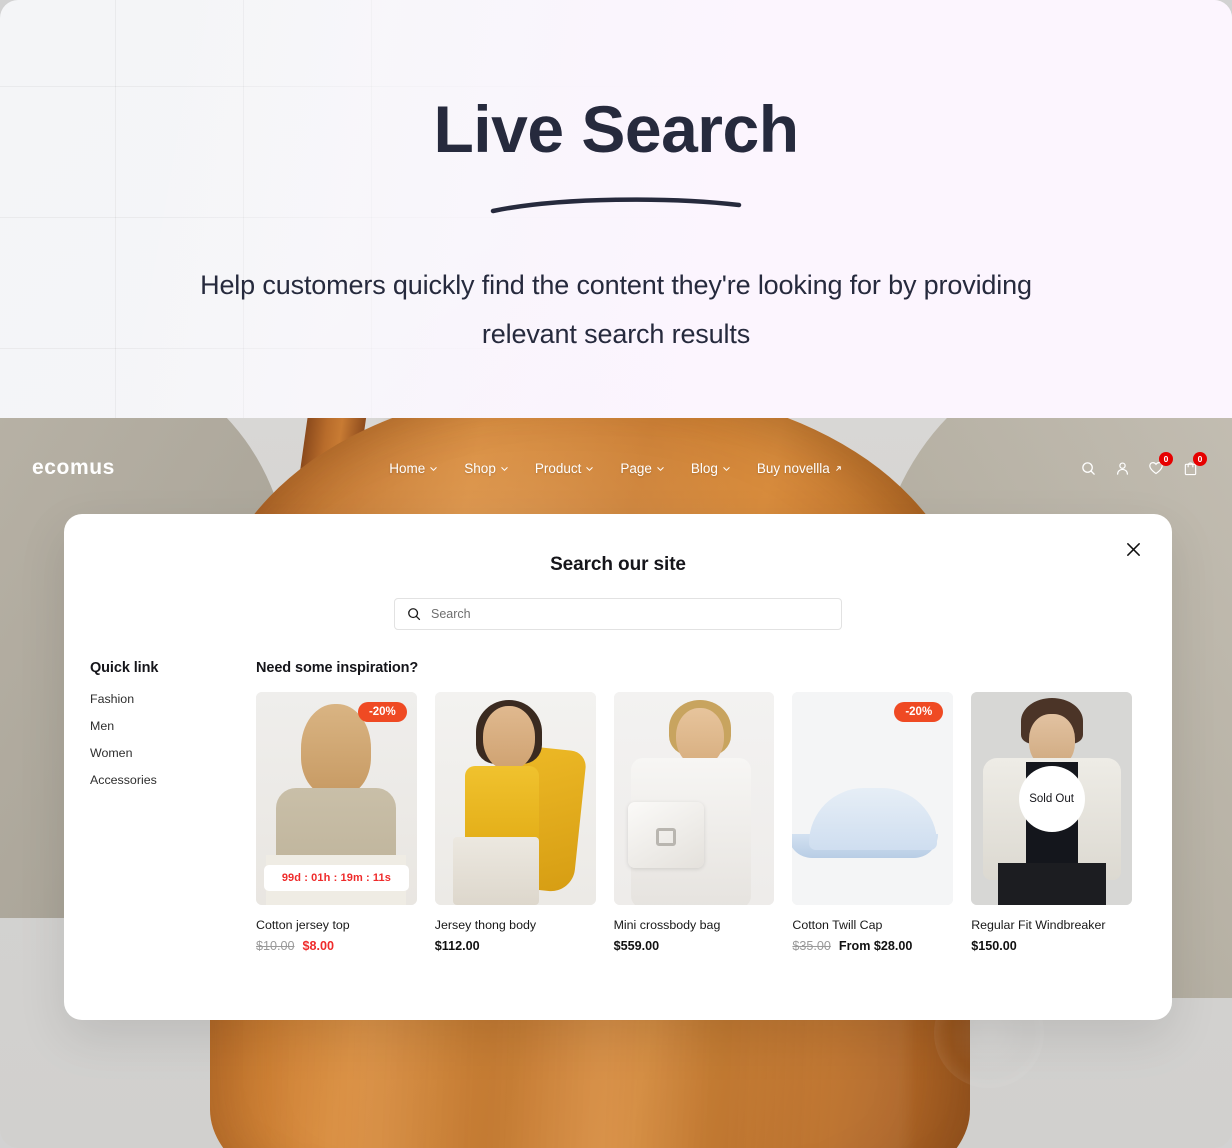  I want to click on quick-link-fashion: Fashion, so click(165, 699).